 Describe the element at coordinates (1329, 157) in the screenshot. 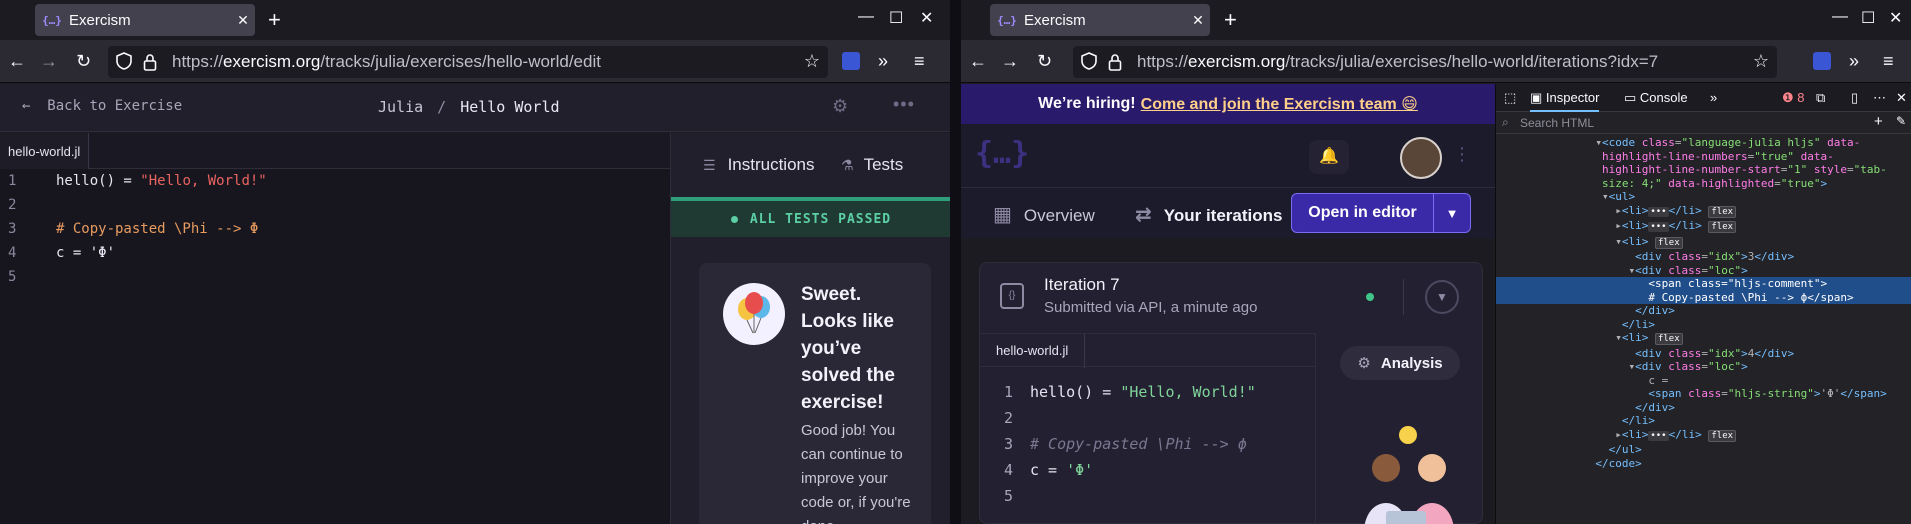

I see `bell-icon: 🔔` at that location.